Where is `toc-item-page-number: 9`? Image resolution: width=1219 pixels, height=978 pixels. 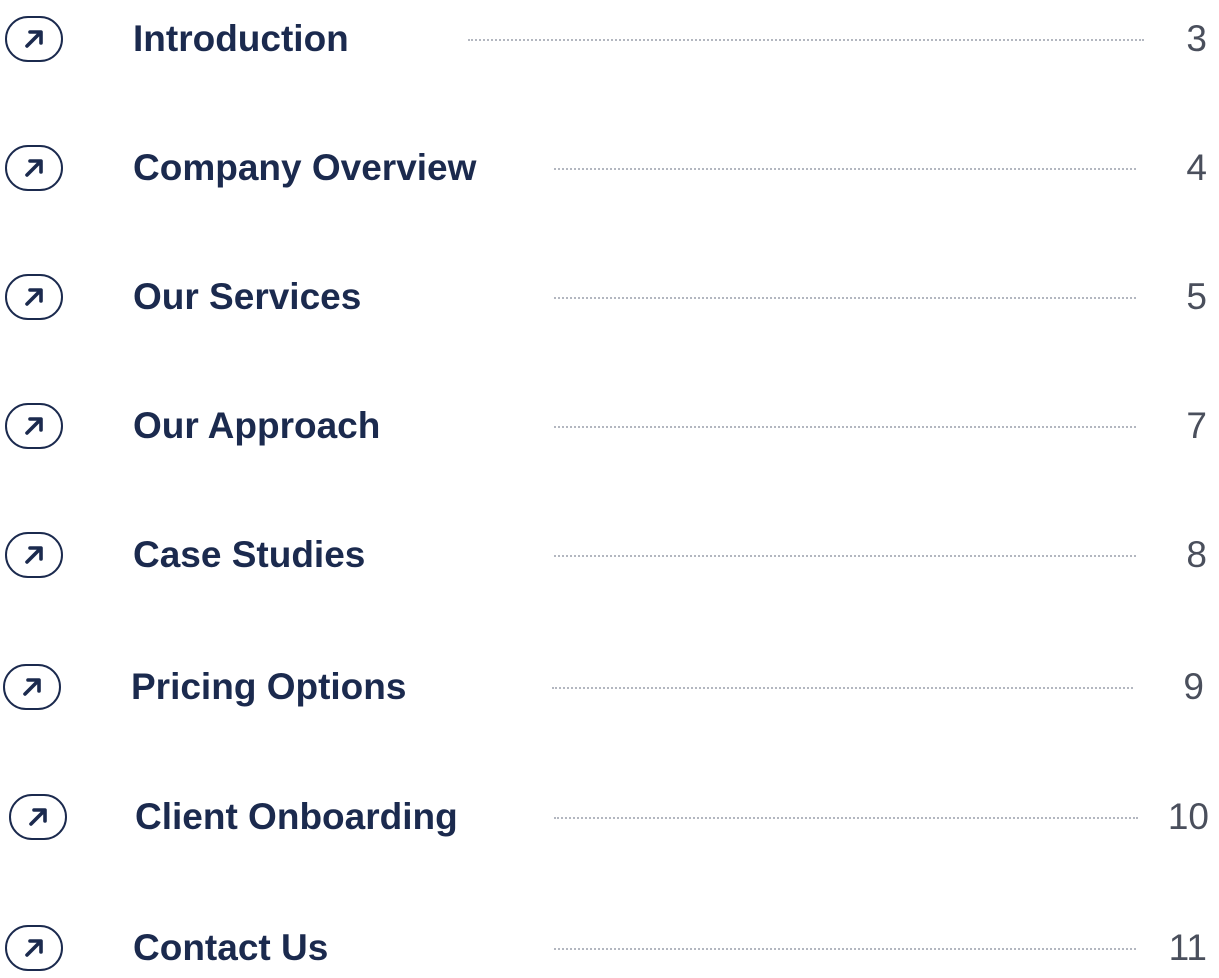
toc-item-page-number: 9 is located at coordinates (1193, 686).